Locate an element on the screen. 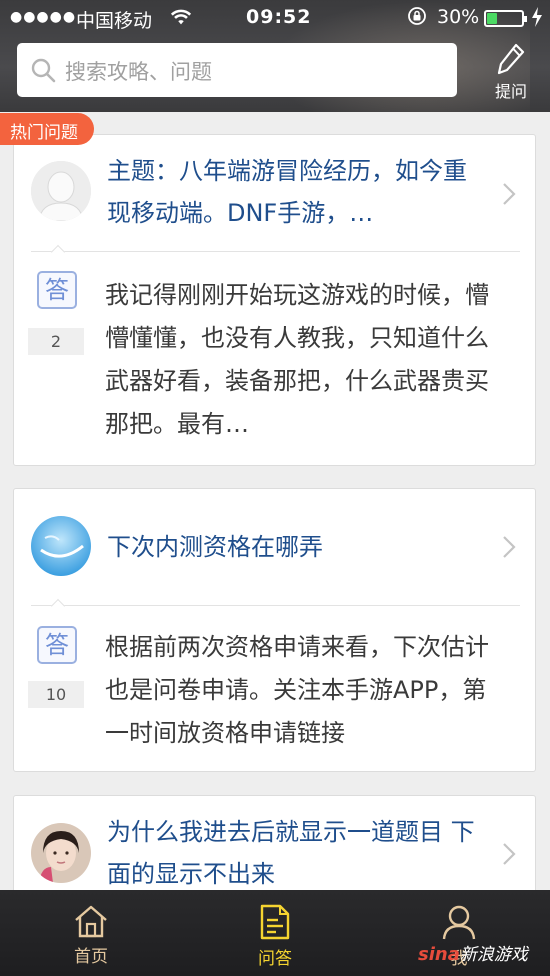 The image size is (550, 976). carrier-name: 中国移动 is located at coordinates (114, 21).